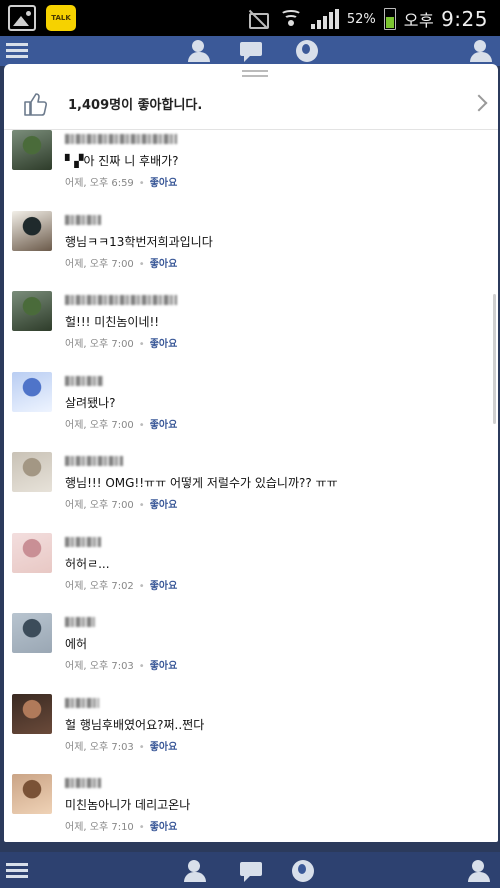 The width and height of the screenshot is (500, 888). What do you see at coordinates (259, 19) in the screenshot?
I see `mute-icon` at bounding box center [259, 19].